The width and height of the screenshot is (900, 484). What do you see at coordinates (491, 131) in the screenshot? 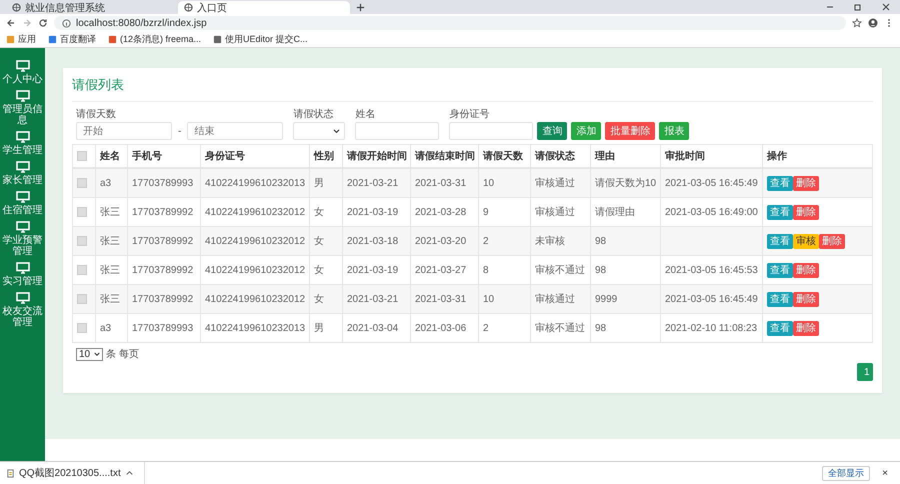
I see `id-field` at bounding box center [491, 131].